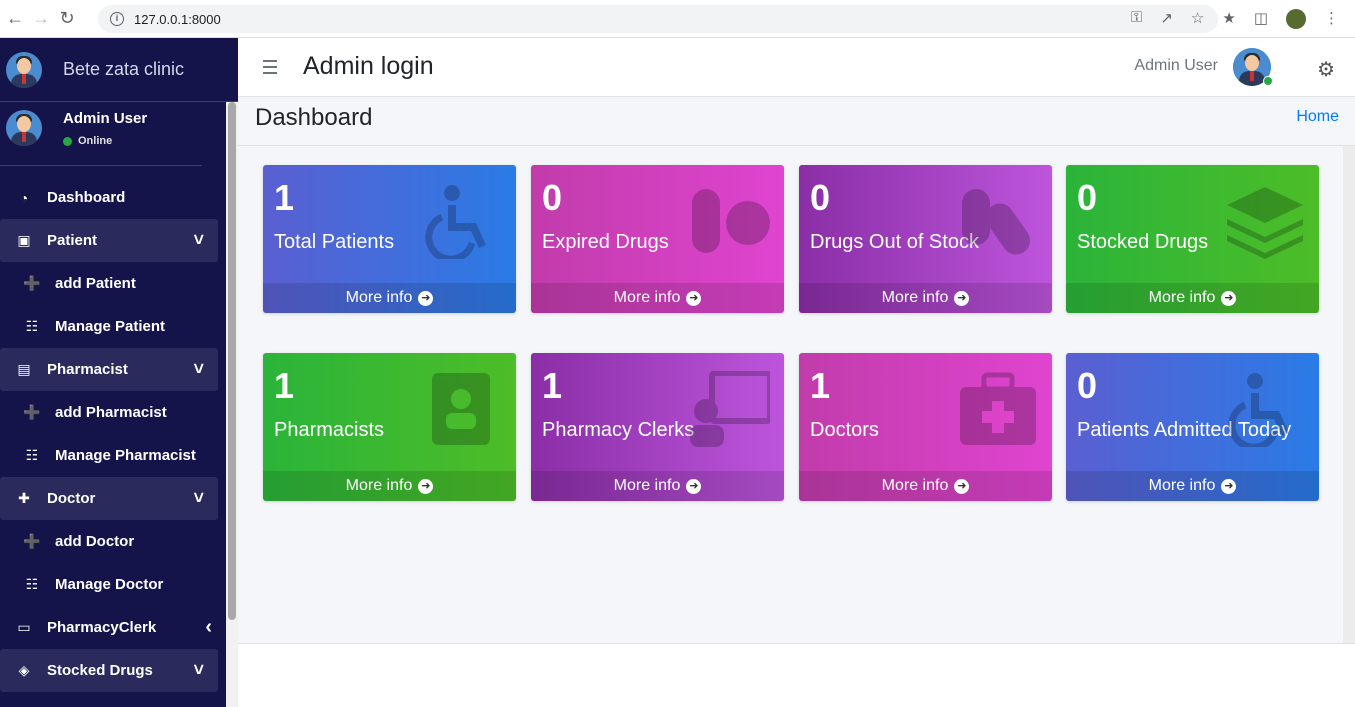 The width and height of the screenshot is (1355, 707). What do you see at coordinates (1136, 19) in the screenshot?
I see `key-icon: ⚿` at bounding box center [1136, 19].